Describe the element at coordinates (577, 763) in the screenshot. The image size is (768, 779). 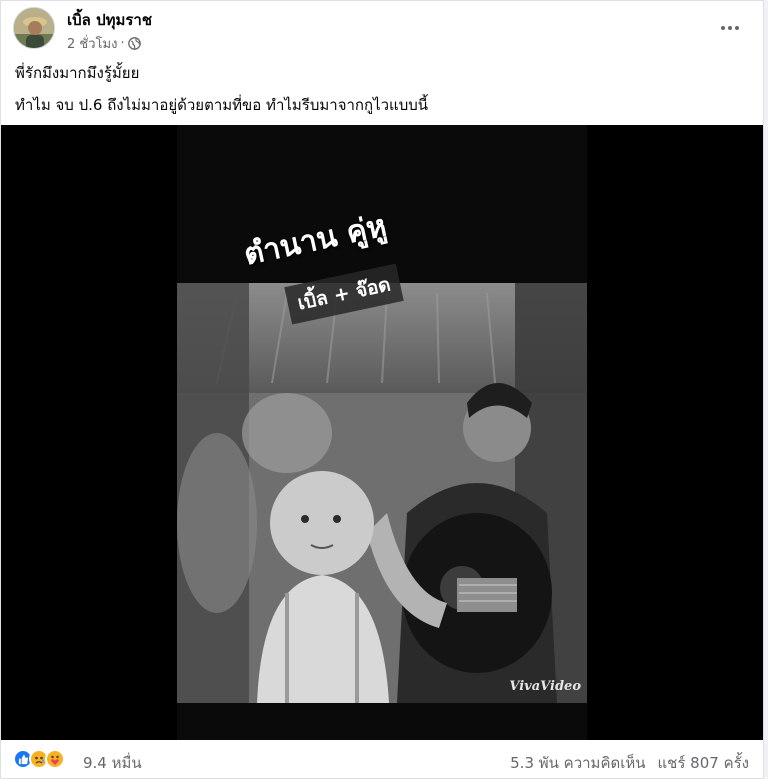
I see `comments-count: 5.3 พัน ความคิดเห็น` at that location.